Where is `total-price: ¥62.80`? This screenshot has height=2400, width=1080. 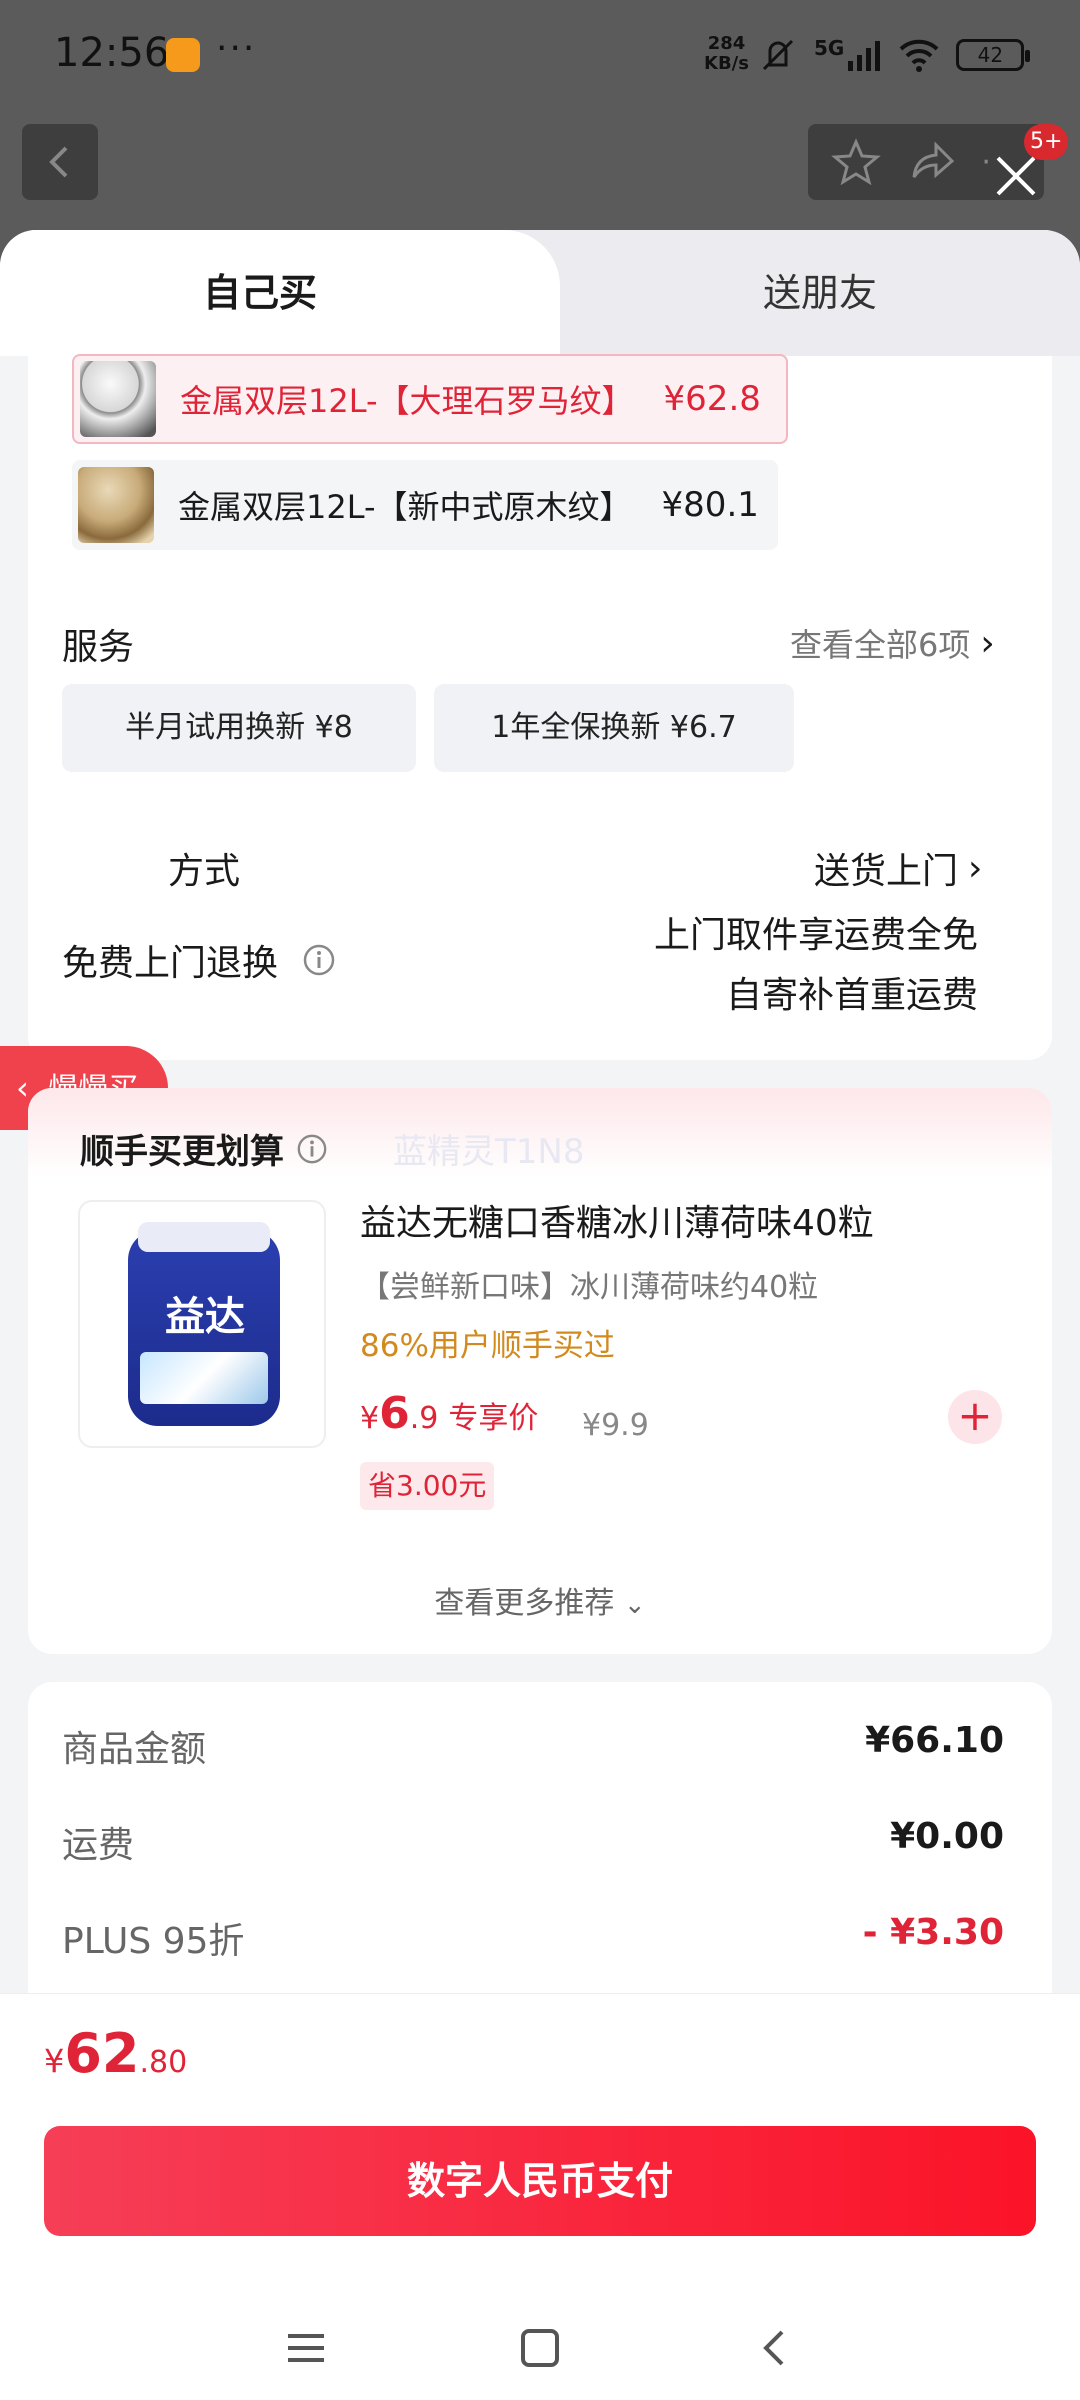
total-price: ¥62.80 is located at coordinates (115, 2053).